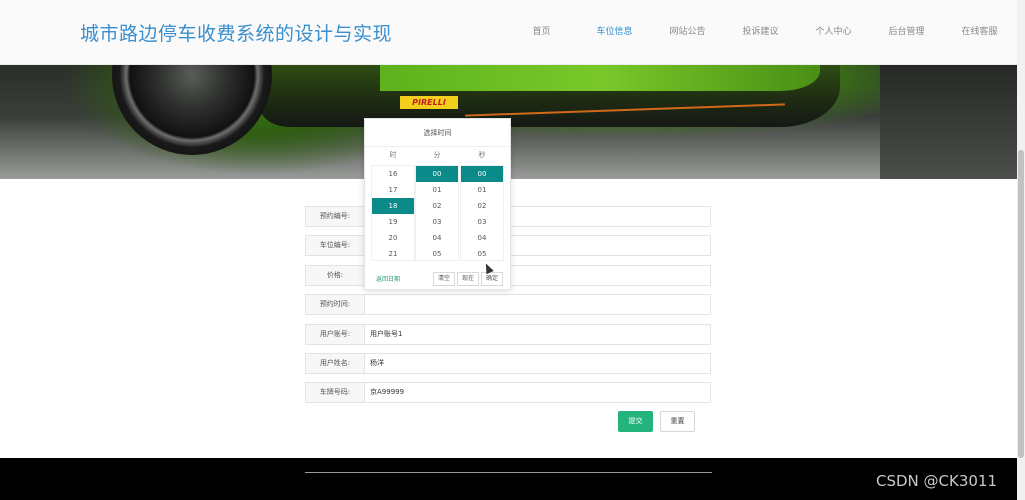  What do you see at coordinates (393, 253) in the screenshot?
I see `hour-option: 21` at bounding box center [393, 253].